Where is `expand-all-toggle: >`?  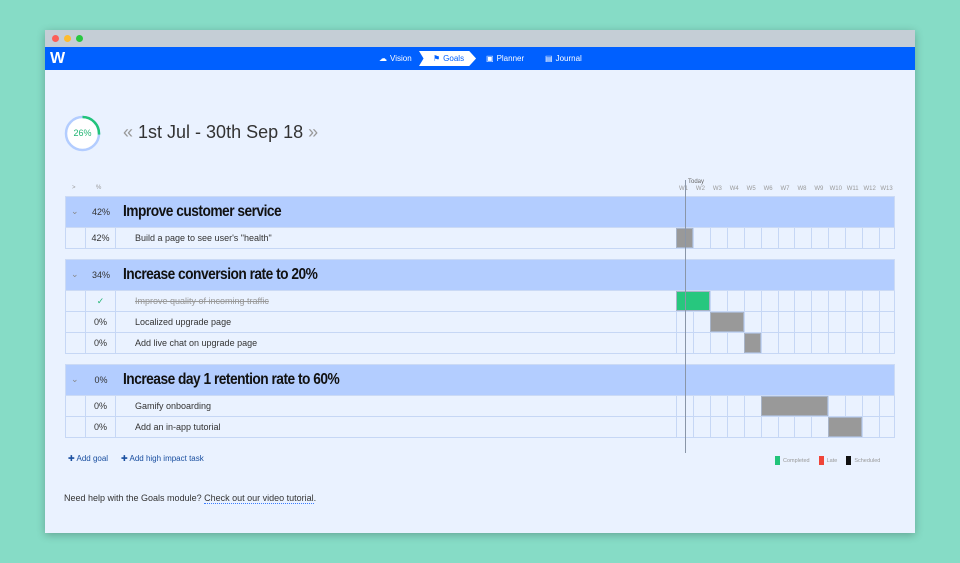 expand-all-toggle: > is located at coordinates (74, 188).